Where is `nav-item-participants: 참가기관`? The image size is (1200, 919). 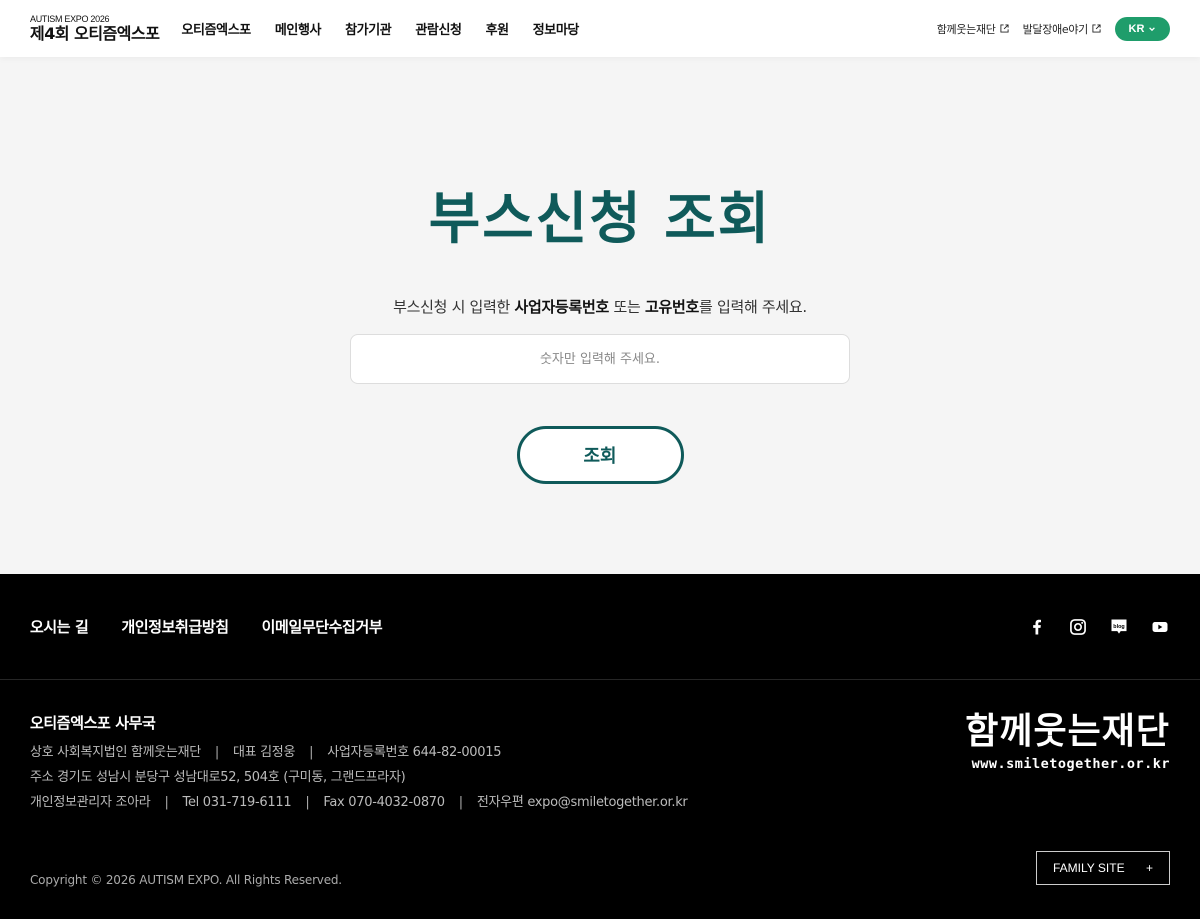
nav-item-participants: 참가기관 is located at coordinates (368, 28).